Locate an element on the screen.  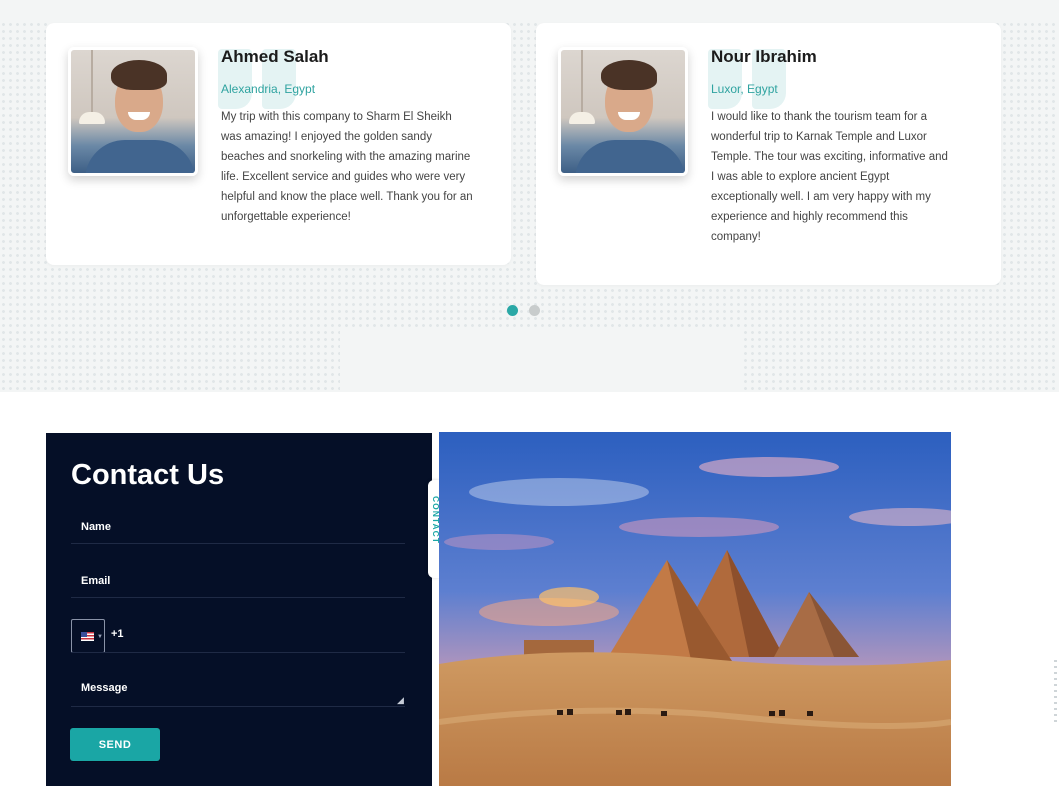
country-code-select: ▼ is located at coordinates (88, 636).